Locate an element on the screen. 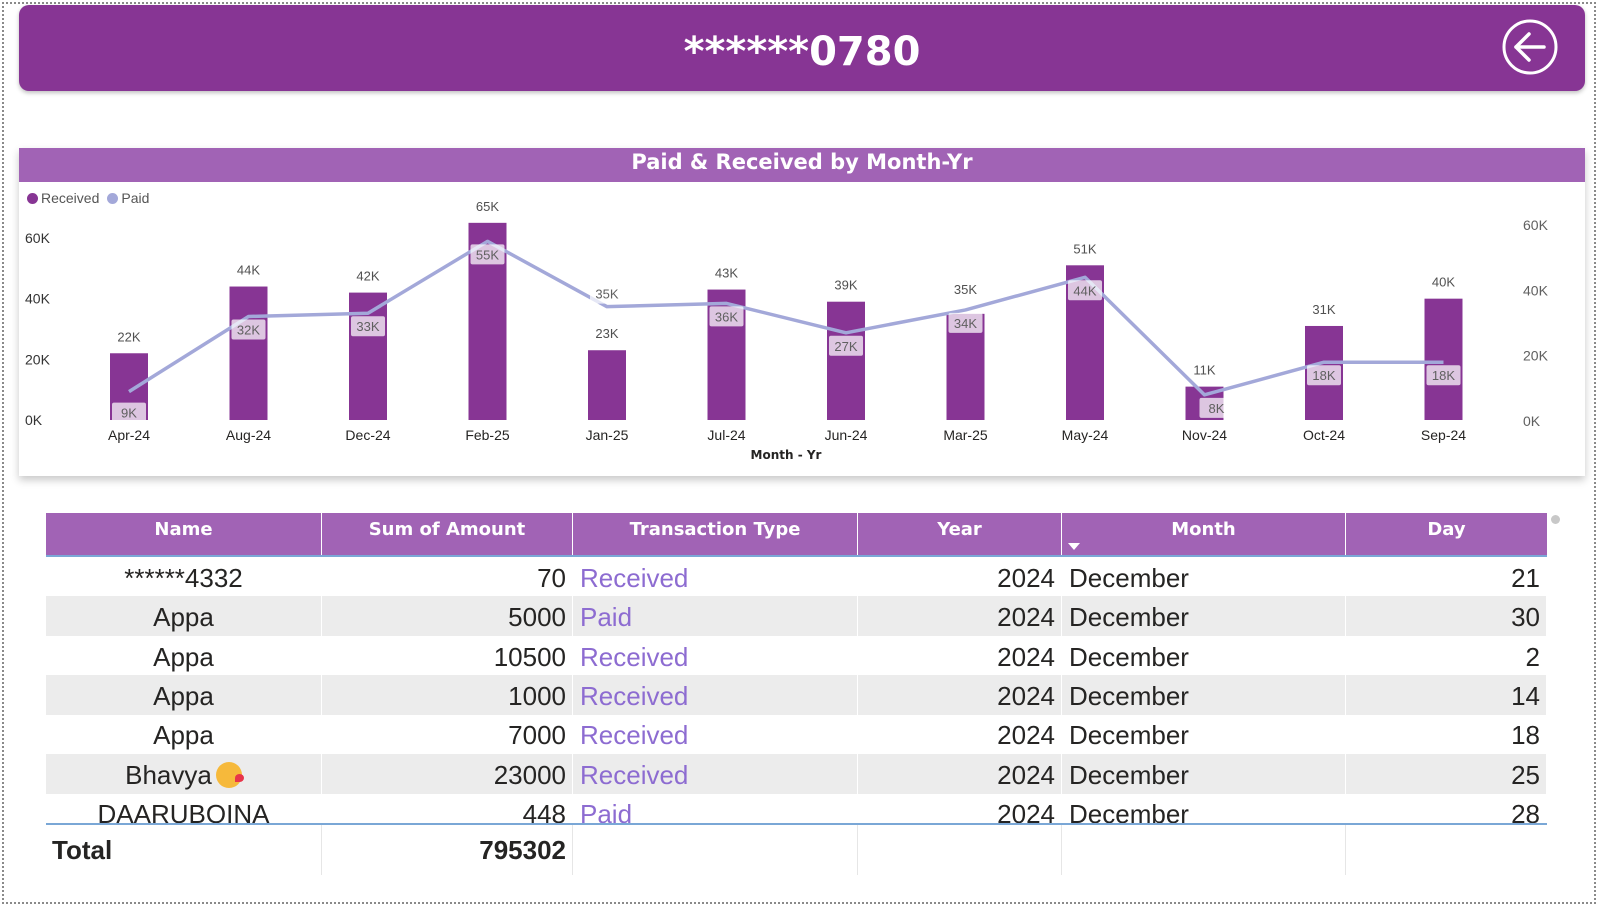 This screenshot has width=1600, height=912. data-label-paid: 36K is located at coordinates (726, 316).